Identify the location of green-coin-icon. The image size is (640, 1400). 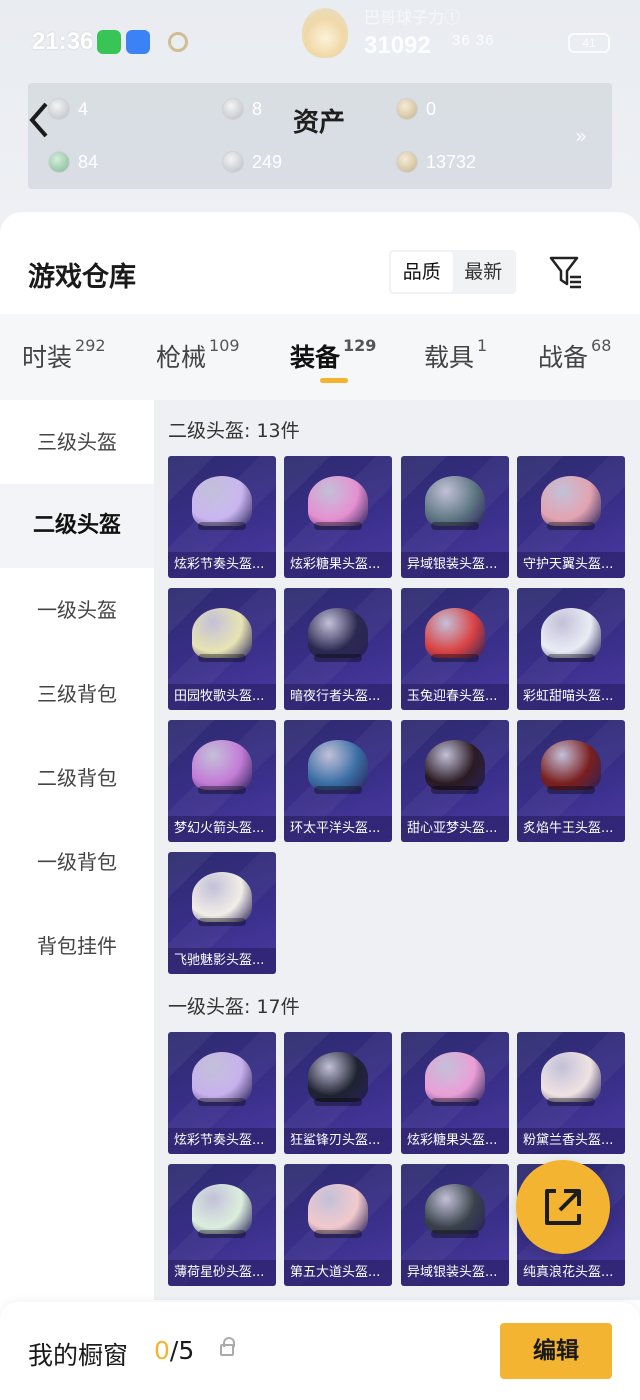
(59, 162).